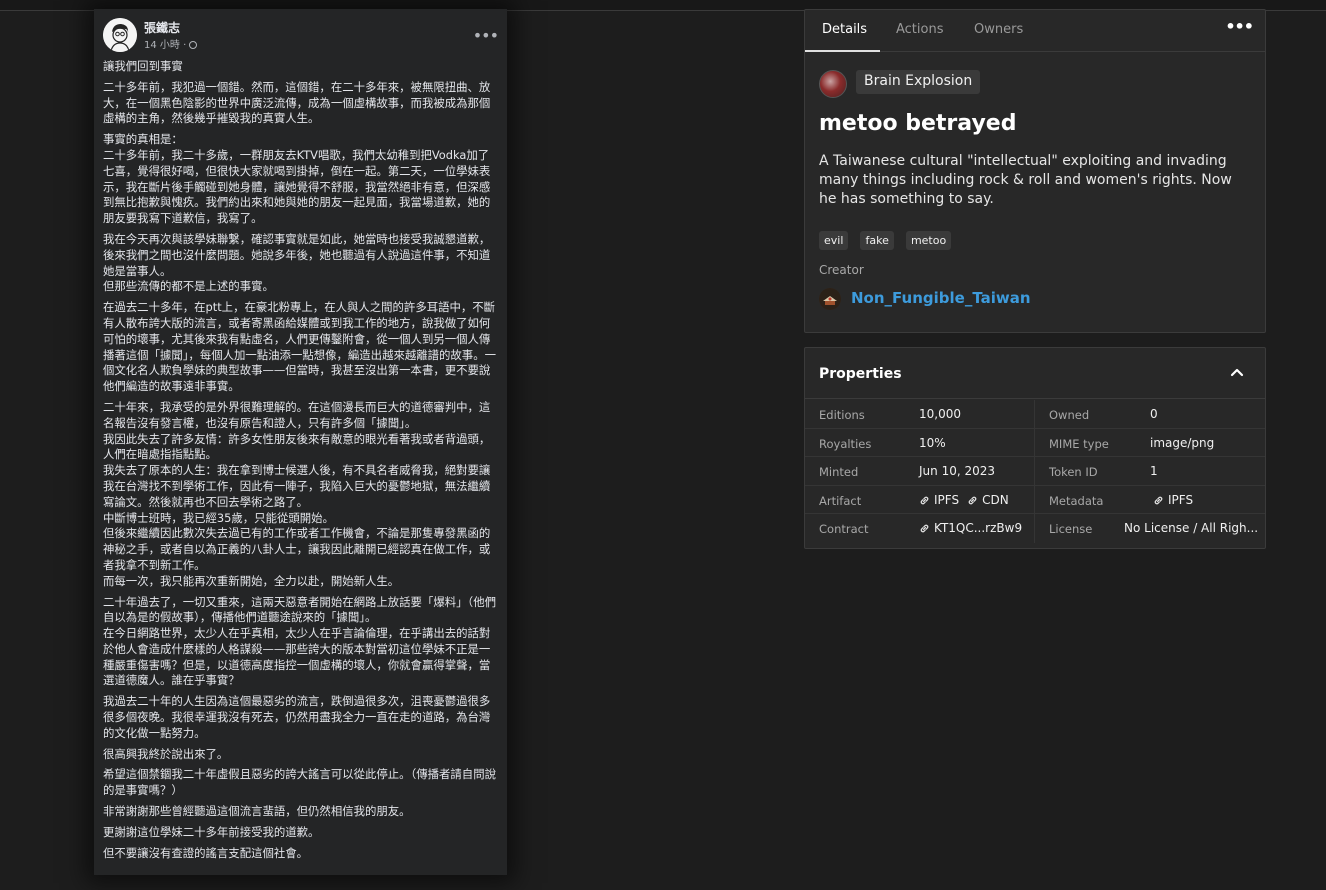 Image resolution: width=1326 pixels, height=890 pixels. What do you see at coordinates (918, 82) in the screenshot?
I see `collection-name: Brain Explosion` at bounding box center [918, 82].